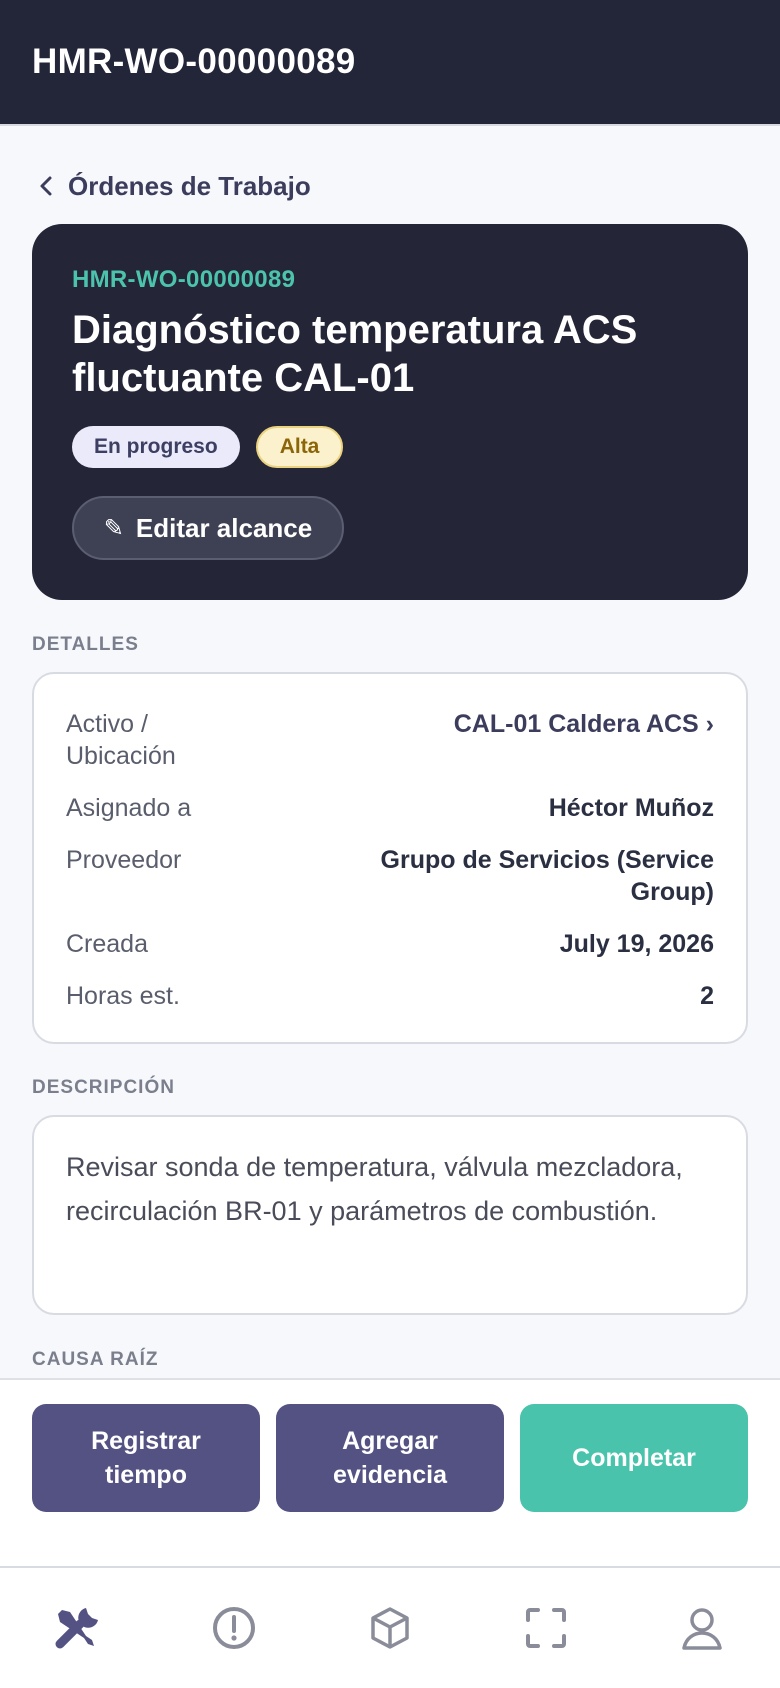 This screenshot has height=1688, width=780. I want to click on detail-row-asset: Activo / Ubicación CAL-01 Caldera ACS ›, so click(390, 740).